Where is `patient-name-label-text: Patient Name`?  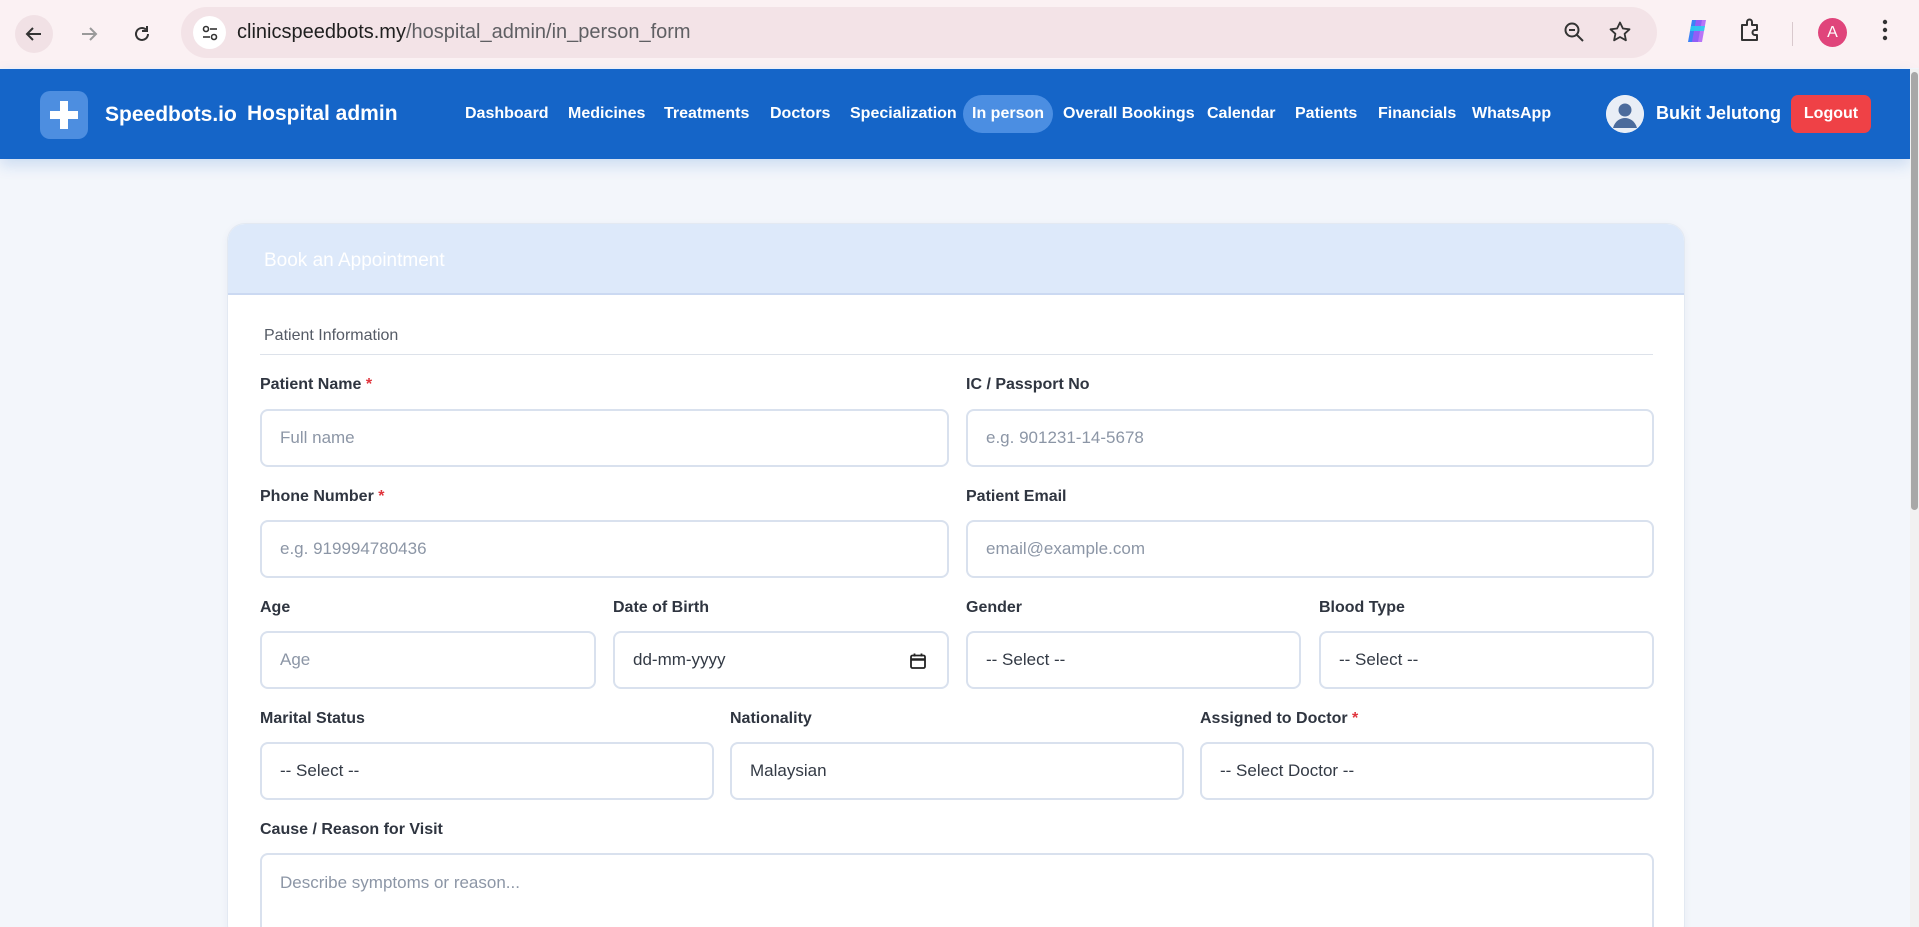
patient-name-label-text: Patient Name is located at coordinates (311, 384).